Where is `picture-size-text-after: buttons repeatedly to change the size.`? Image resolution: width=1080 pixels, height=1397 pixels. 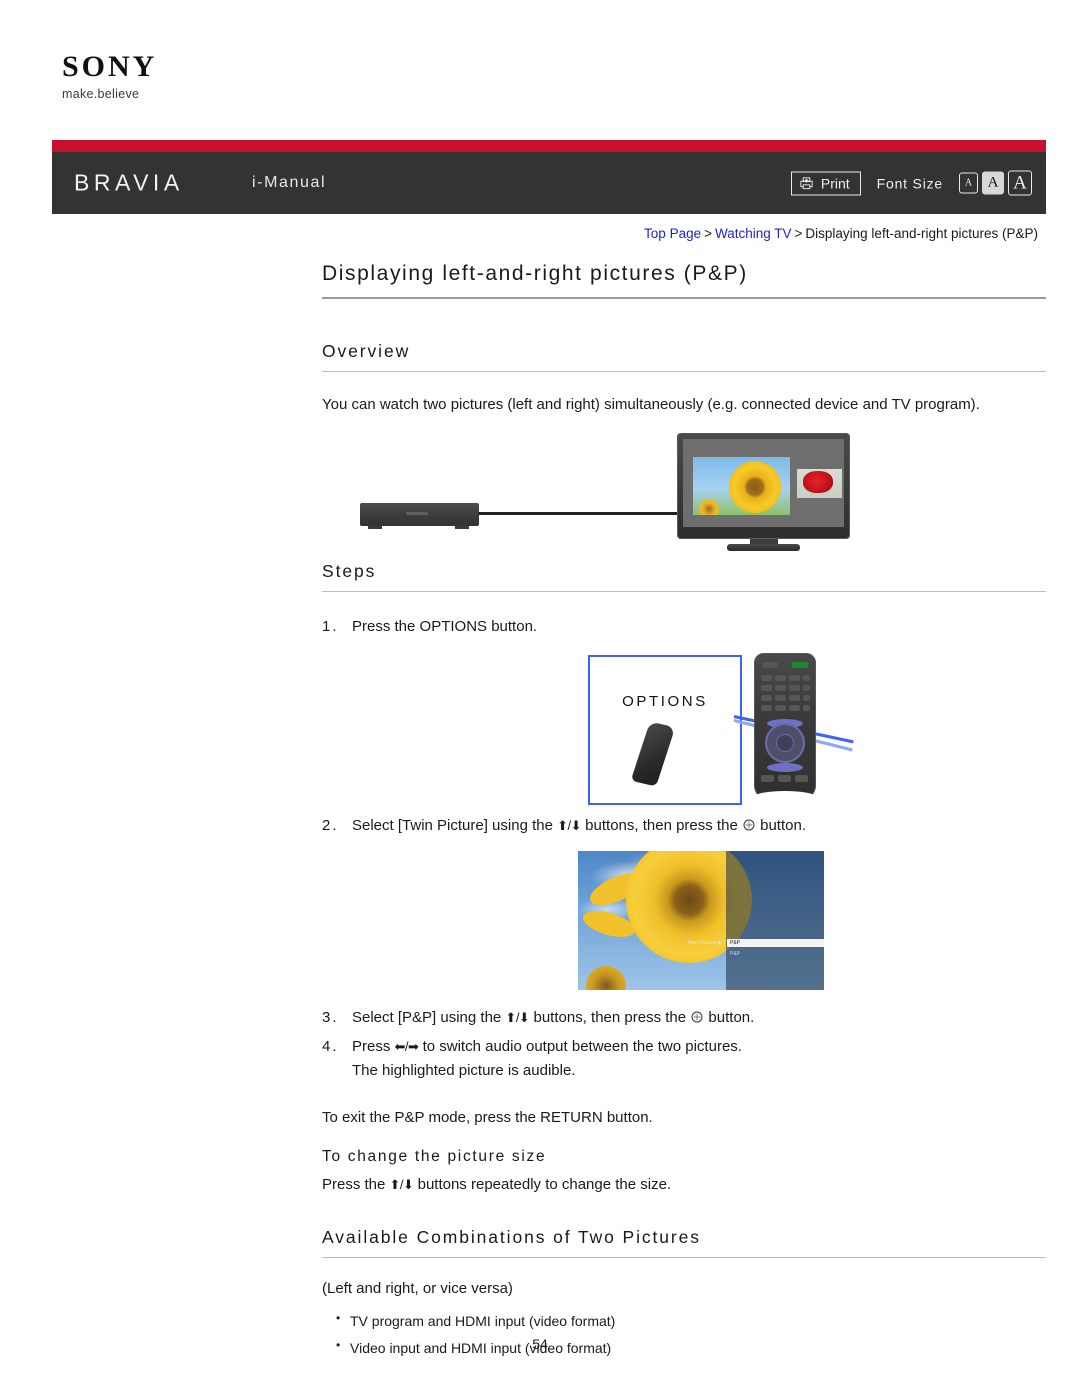
picture-size-text-after: buttons repeatedly to change the size. is located at coordinates (542, 1184).